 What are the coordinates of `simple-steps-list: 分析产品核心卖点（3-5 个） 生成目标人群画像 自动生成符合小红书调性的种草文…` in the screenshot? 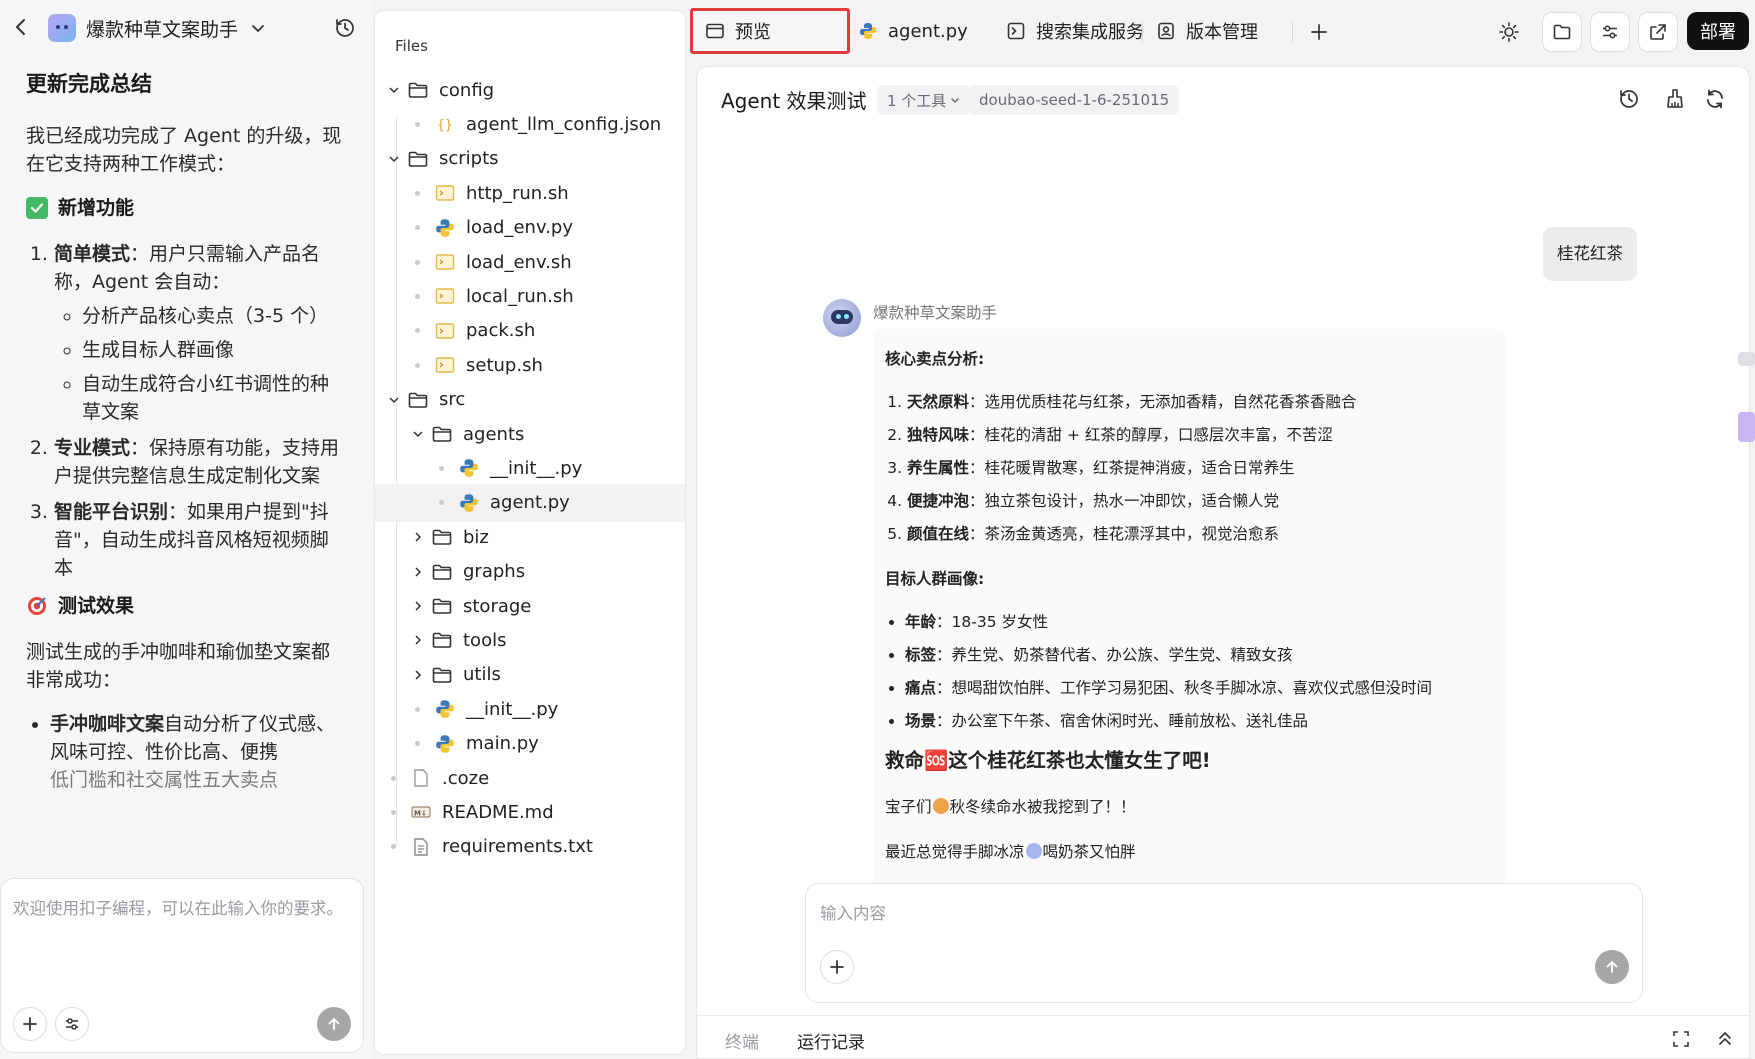 It's located at (200, 364).